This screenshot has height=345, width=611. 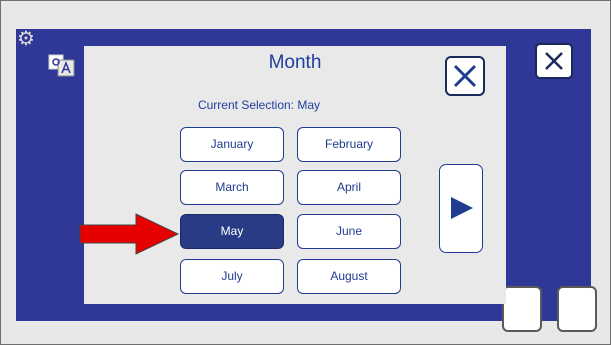 What do you see at coordinates (349, 231) in the screenshot?
I see `month-button-june: June` at bounding box center [349, 231].